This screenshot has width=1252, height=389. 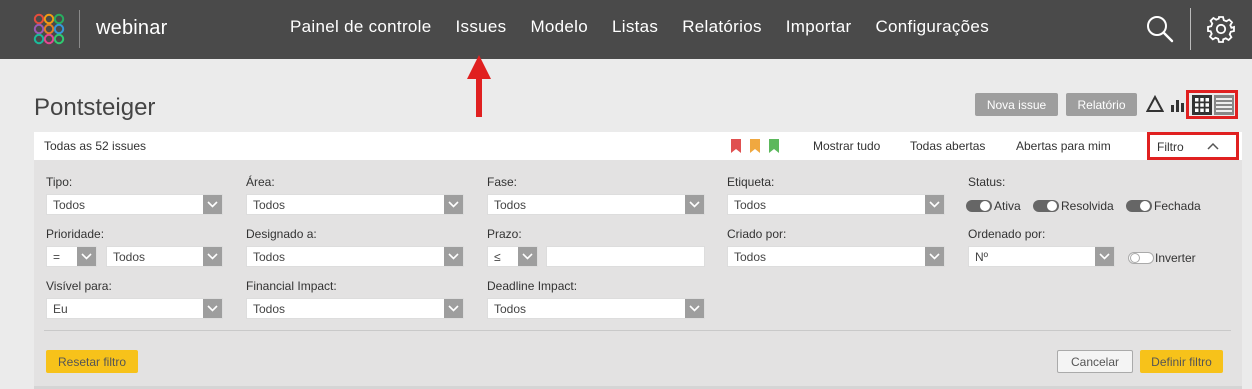 I want to click on area-label: Área:, so click(x=260, y=182).